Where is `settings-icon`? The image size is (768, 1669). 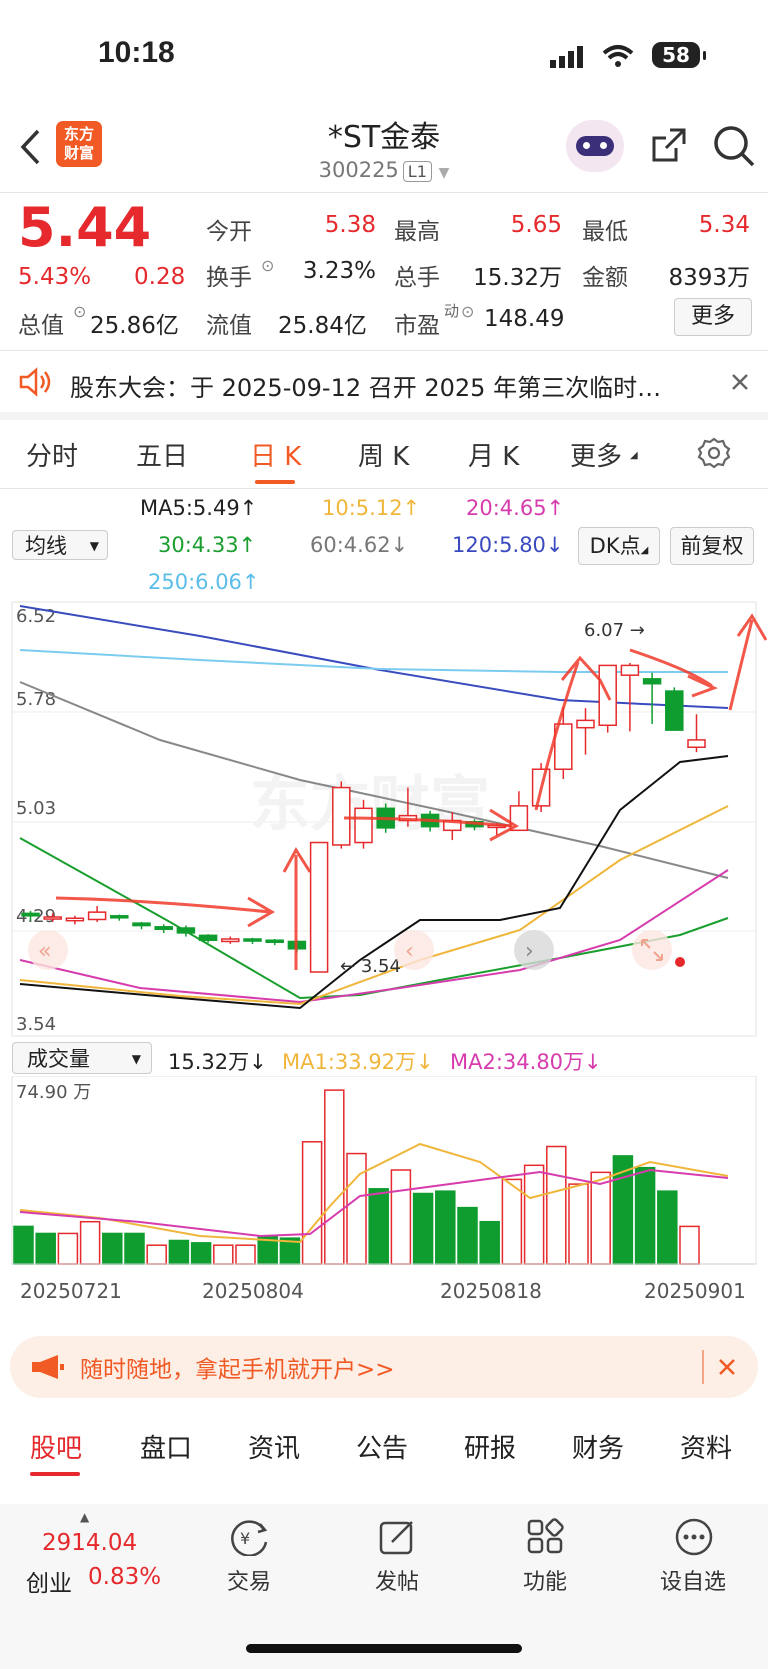
settings-icon is located at coordinates (714, 453).